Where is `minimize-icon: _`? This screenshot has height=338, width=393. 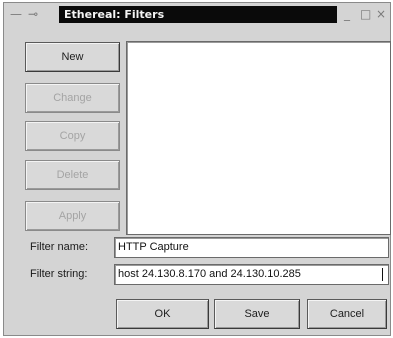
minimize-icon: _ is located at coordinates (347, 14).